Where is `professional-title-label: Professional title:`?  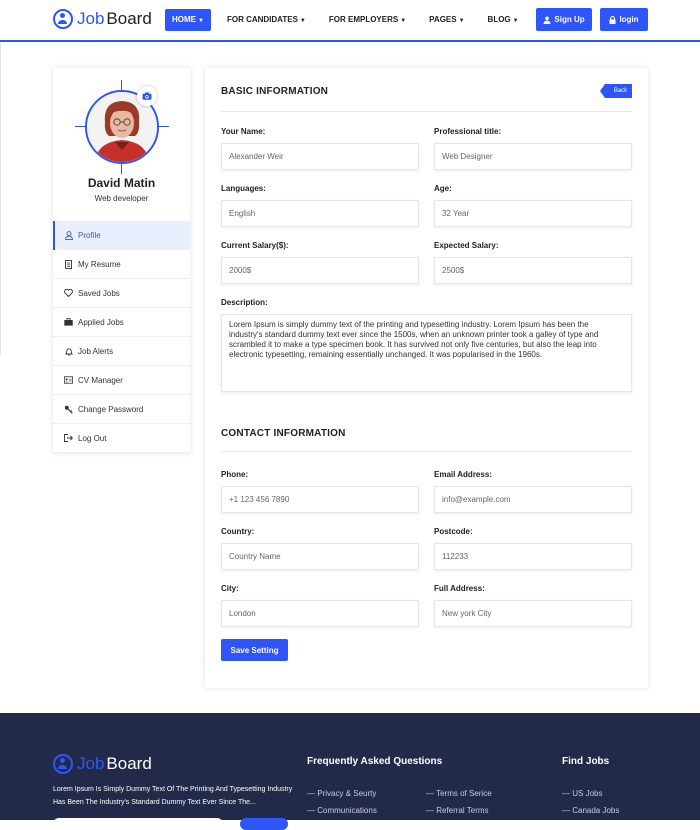 professional-title-label: Professional title: is located at coordinates (468, 131).